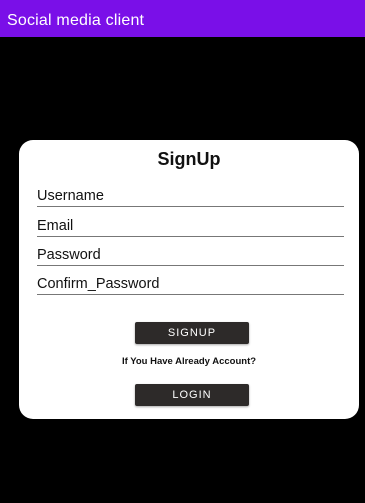 The height and width of the screenshot is (503, 365). What do you see at coordinates (190, 196) in the screenshot?
I see `username-field` at bounding box center [190, 196].